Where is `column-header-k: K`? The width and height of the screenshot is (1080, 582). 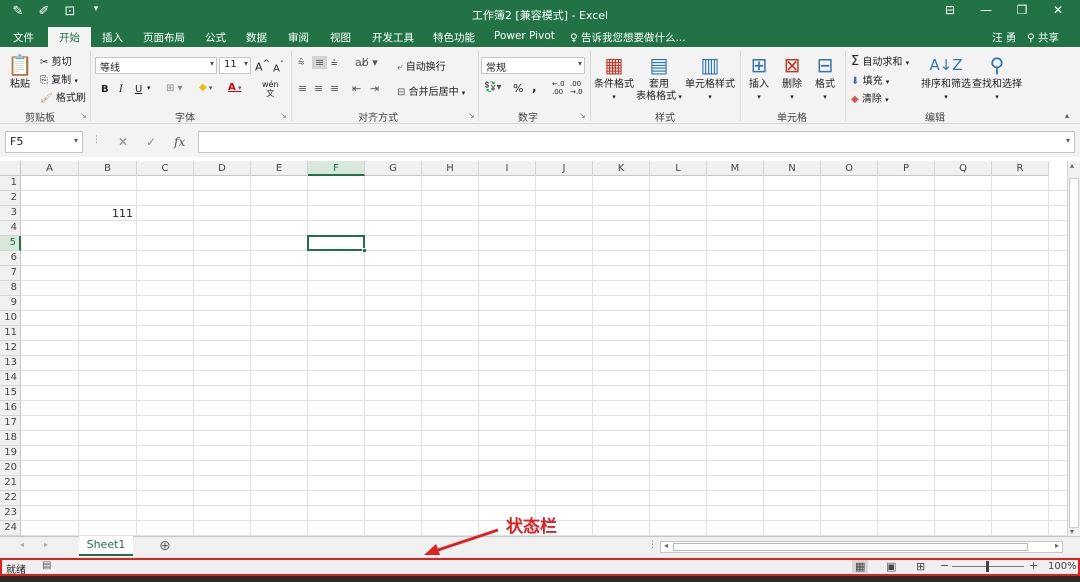
column-header-k: K is located at coordinates (621, 168).